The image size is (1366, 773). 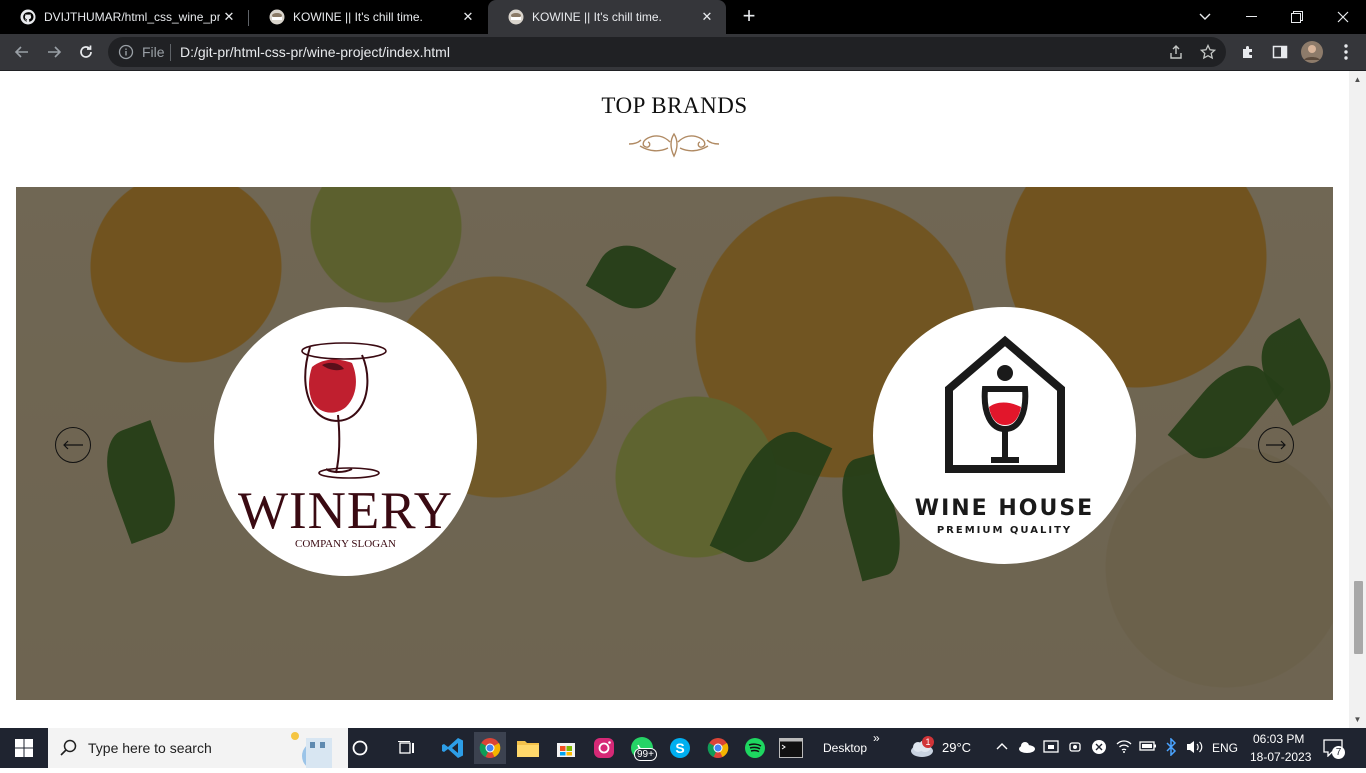 I want to click on screen-capture-icon, so click(x=1051, y=748).